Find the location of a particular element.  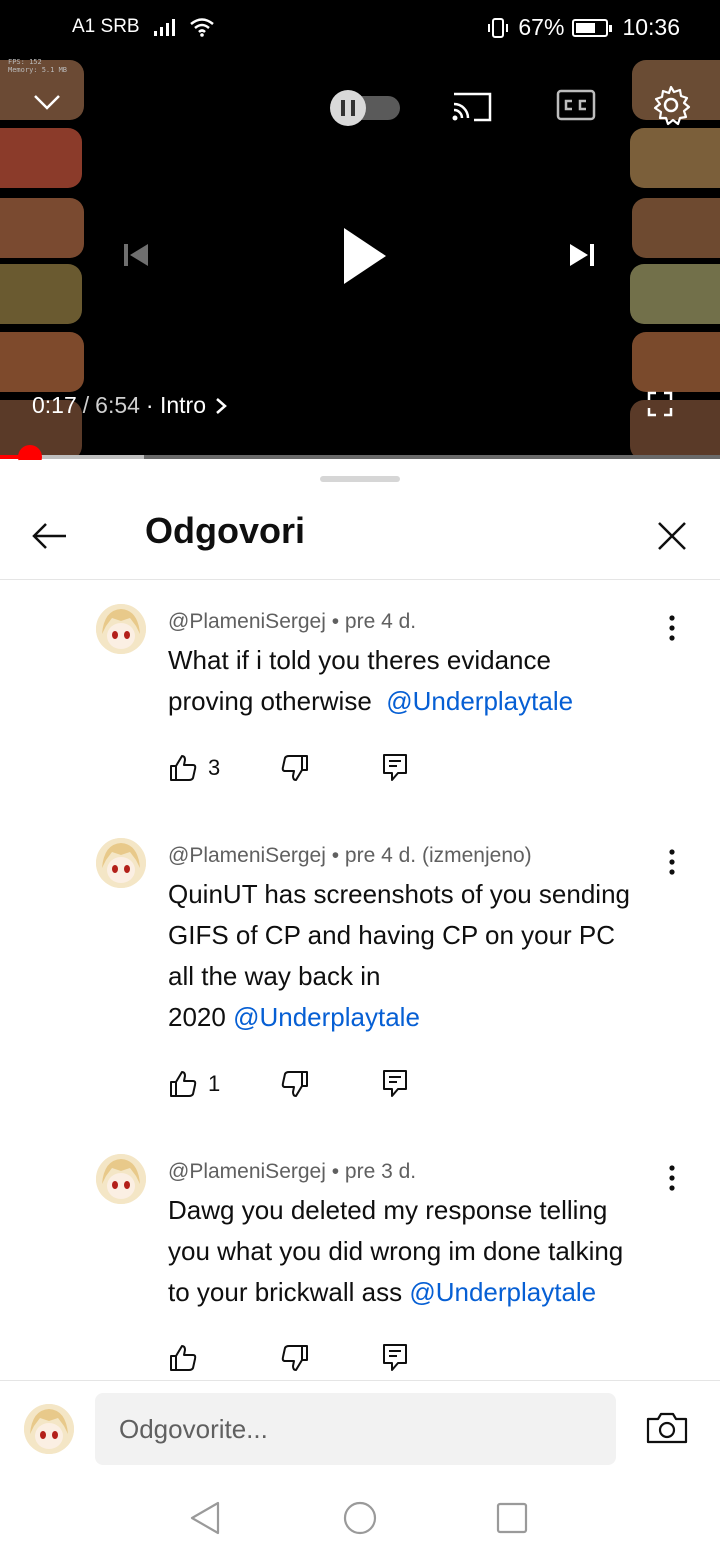

skip-next-icon is located at coordinates (582, 255).